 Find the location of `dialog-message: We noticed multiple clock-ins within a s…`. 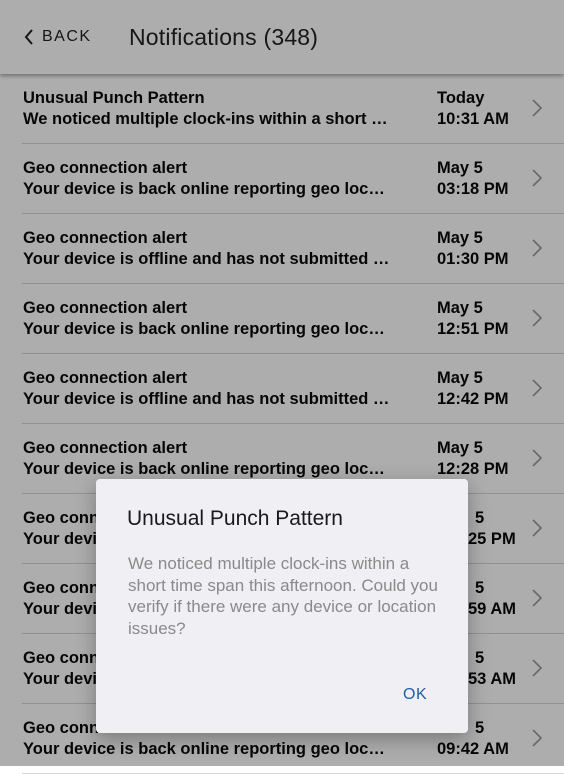

dialog-message: We noticed multiple clock-ins within a s… is located at coordinates (283, 596).